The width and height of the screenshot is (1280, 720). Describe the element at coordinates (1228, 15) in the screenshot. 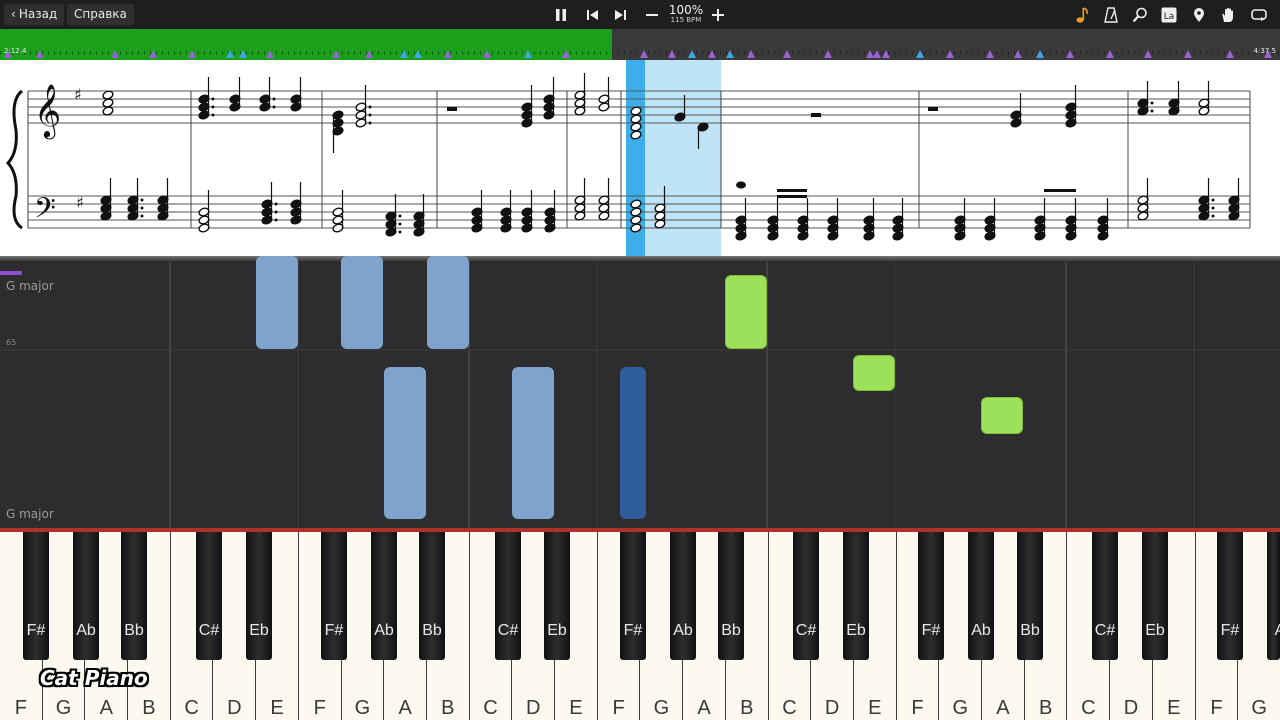

I see `hand-icon` at that location.